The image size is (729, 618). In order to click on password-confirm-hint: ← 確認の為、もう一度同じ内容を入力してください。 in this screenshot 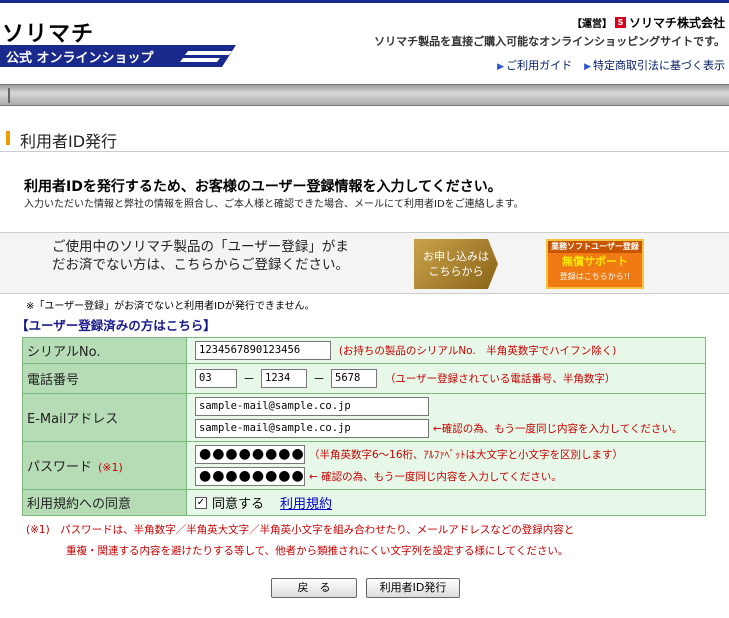, I will do `click(435, 477)`.